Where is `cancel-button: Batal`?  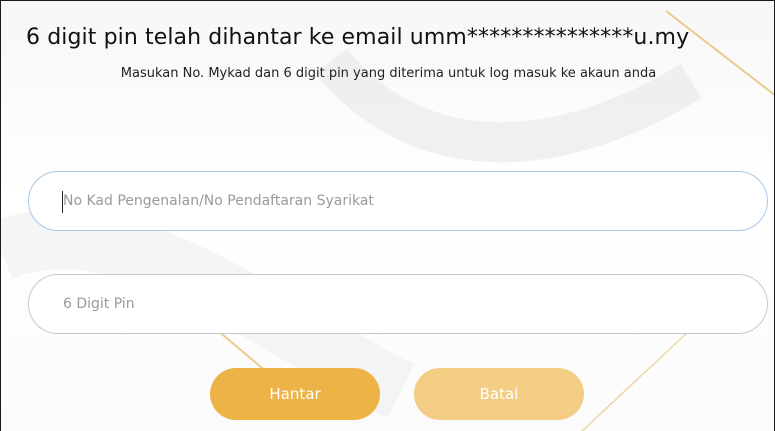 cancel-button: Batal is located at coordinates (499, 394).